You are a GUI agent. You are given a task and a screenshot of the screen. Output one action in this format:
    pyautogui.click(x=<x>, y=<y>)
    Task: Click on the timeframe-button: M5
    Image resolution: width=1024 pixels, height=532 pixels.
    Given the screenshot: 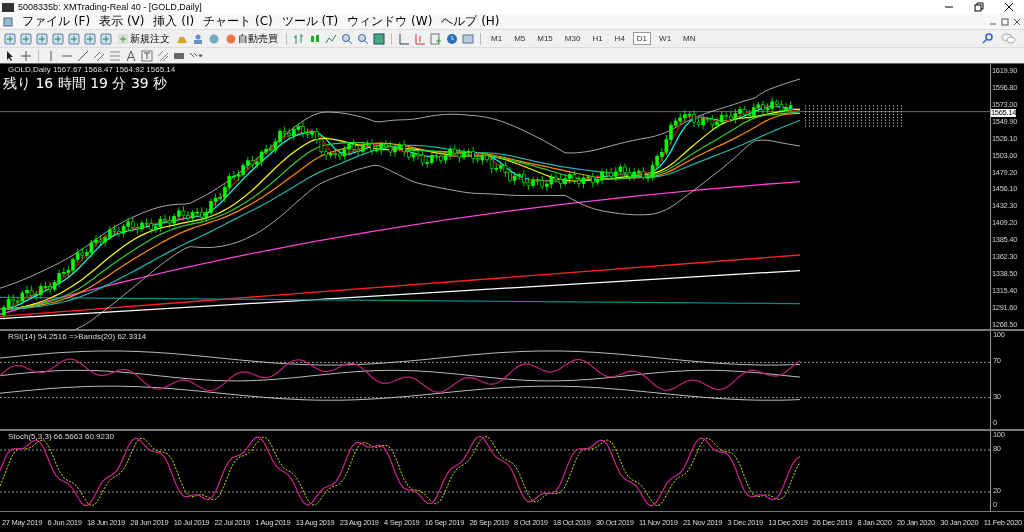 What is the action you would take?
    pyautogui.click(x=520, y=38)
    